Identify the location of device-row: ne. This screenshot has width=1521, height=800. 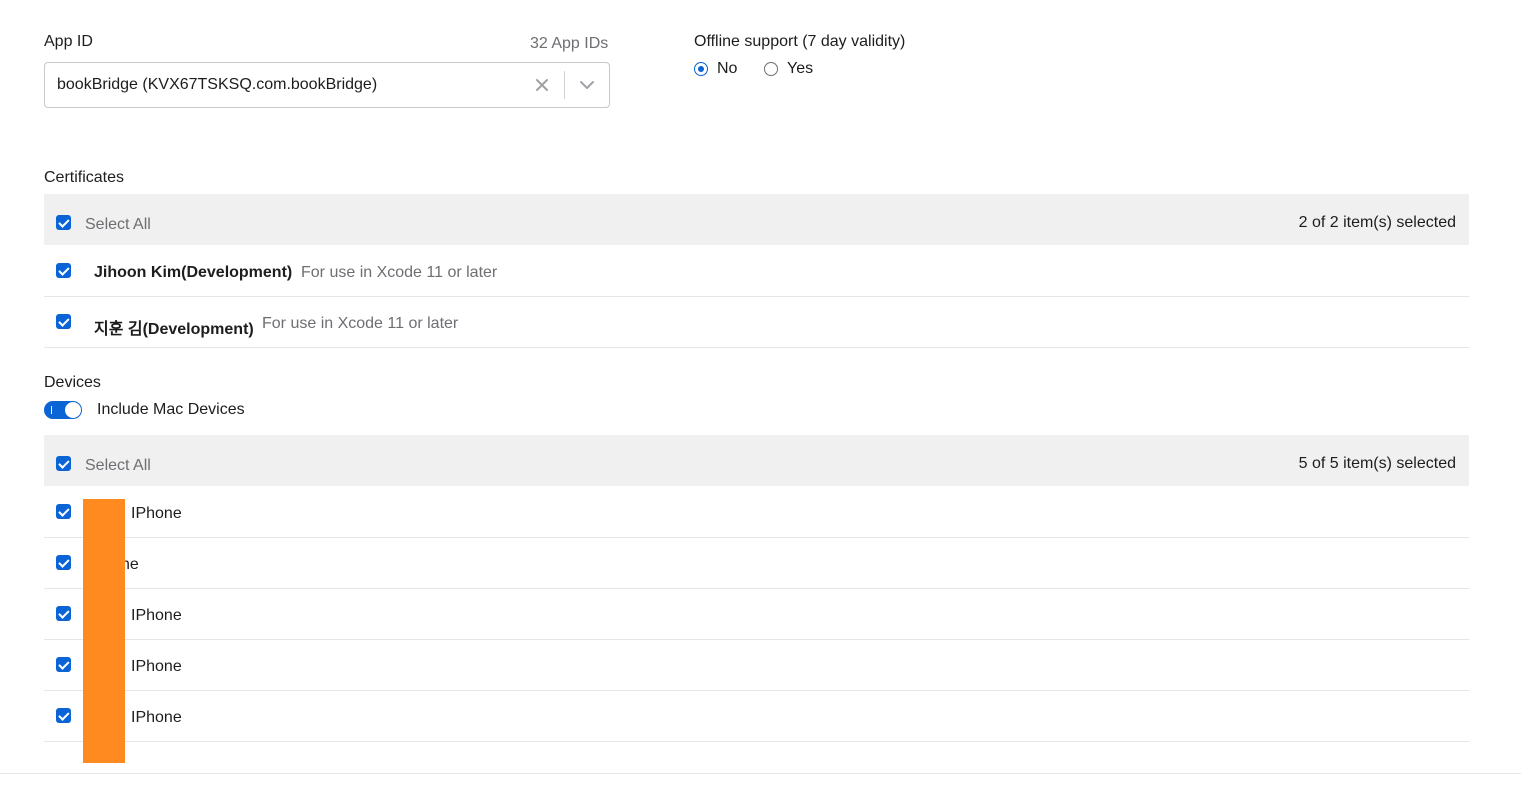
(756, 563).